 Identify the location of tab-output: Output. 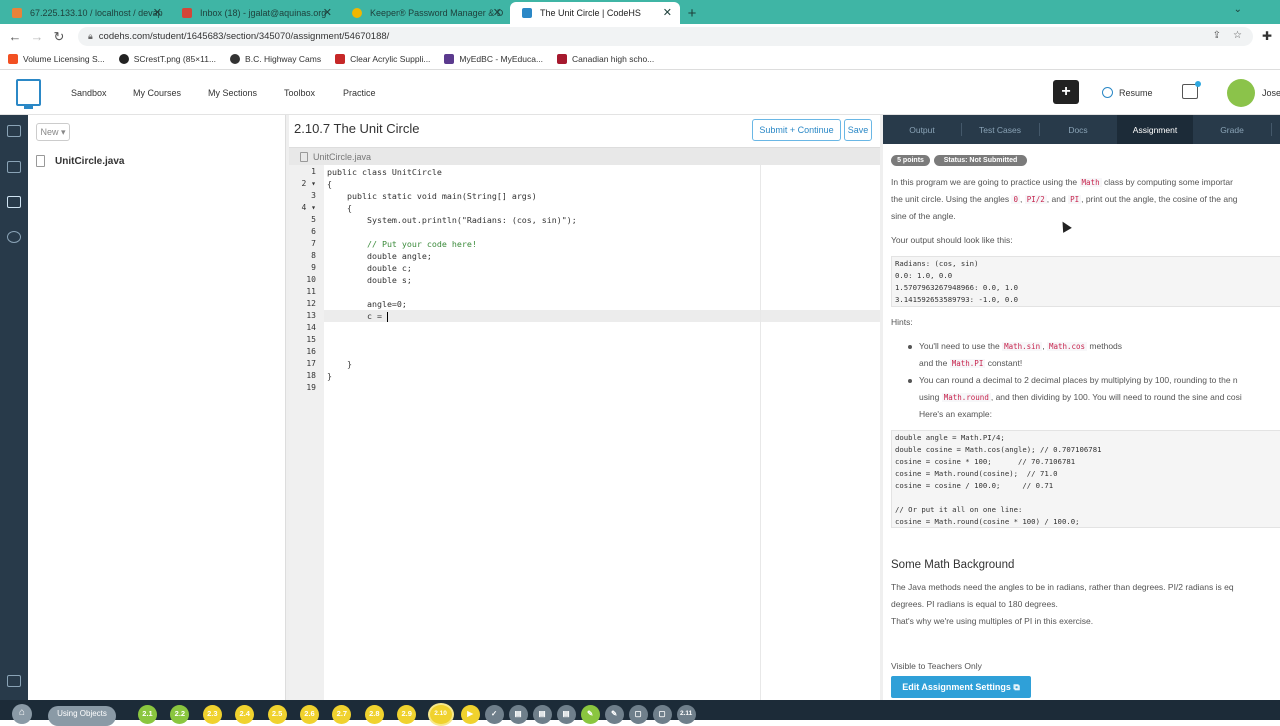
(922, 129).